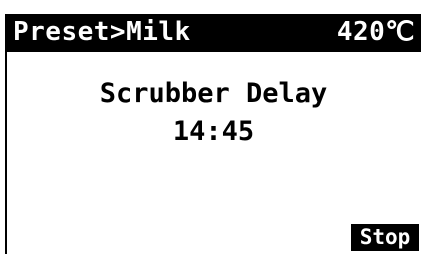 This screenshot has height=254, width=427. Describe the element at coordinates (102, 32) in the screenshot. I see `menu-breadcrumb: Preset>Milk` at that location.